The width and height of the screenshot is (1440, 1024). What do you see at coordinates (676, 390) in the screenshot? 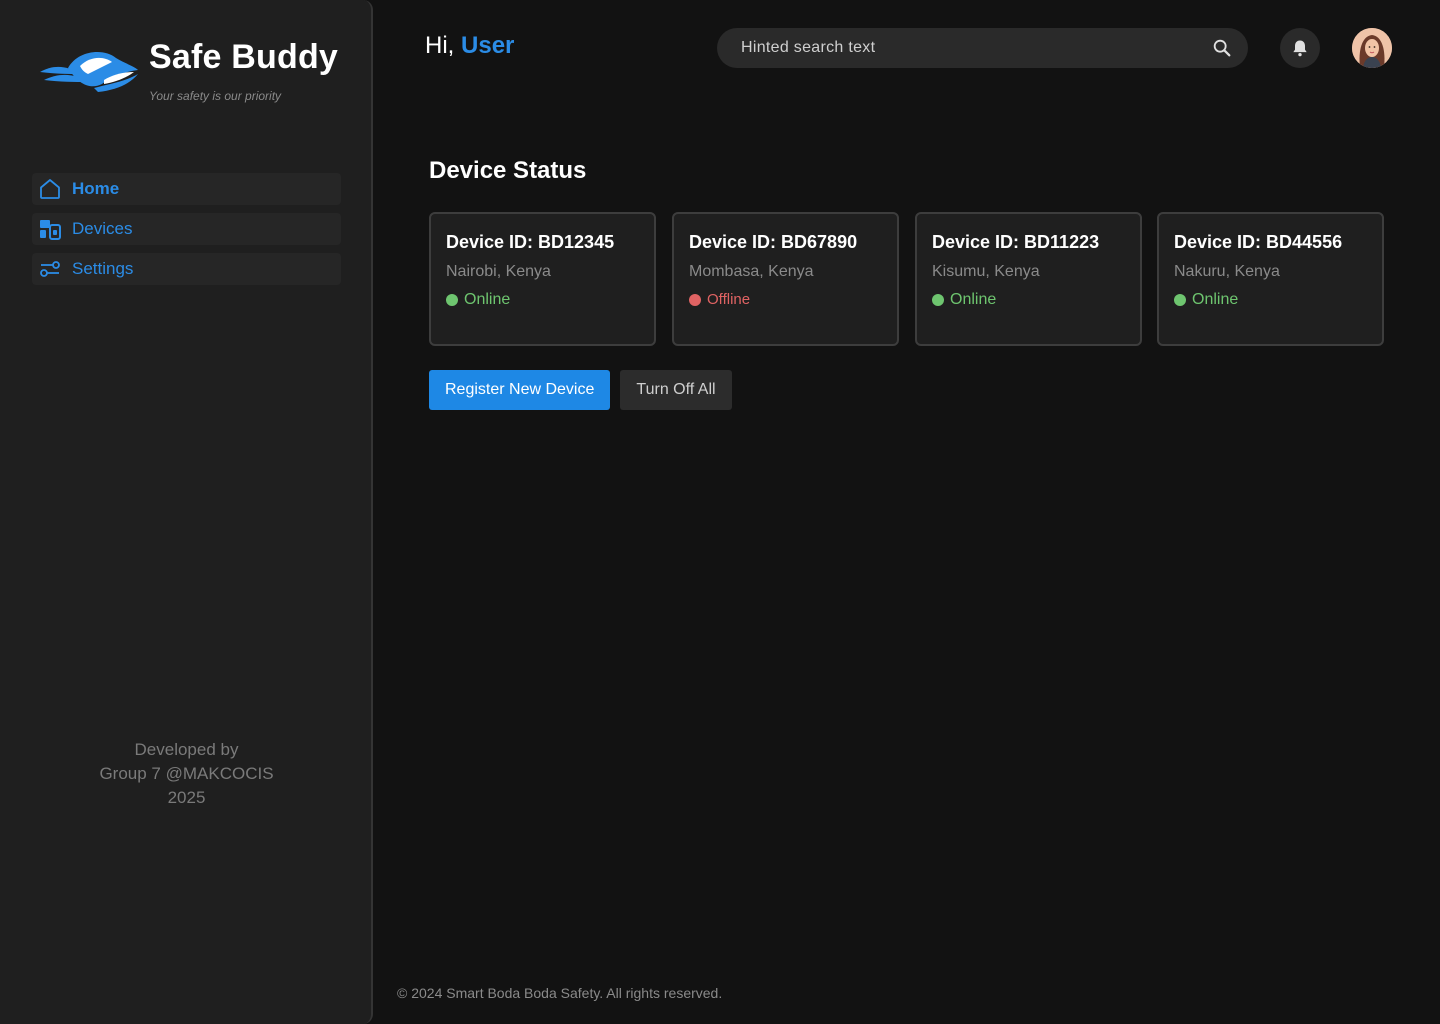
I see `turn-off-all-button: Turn Off All` at bounding box center [676, 390].